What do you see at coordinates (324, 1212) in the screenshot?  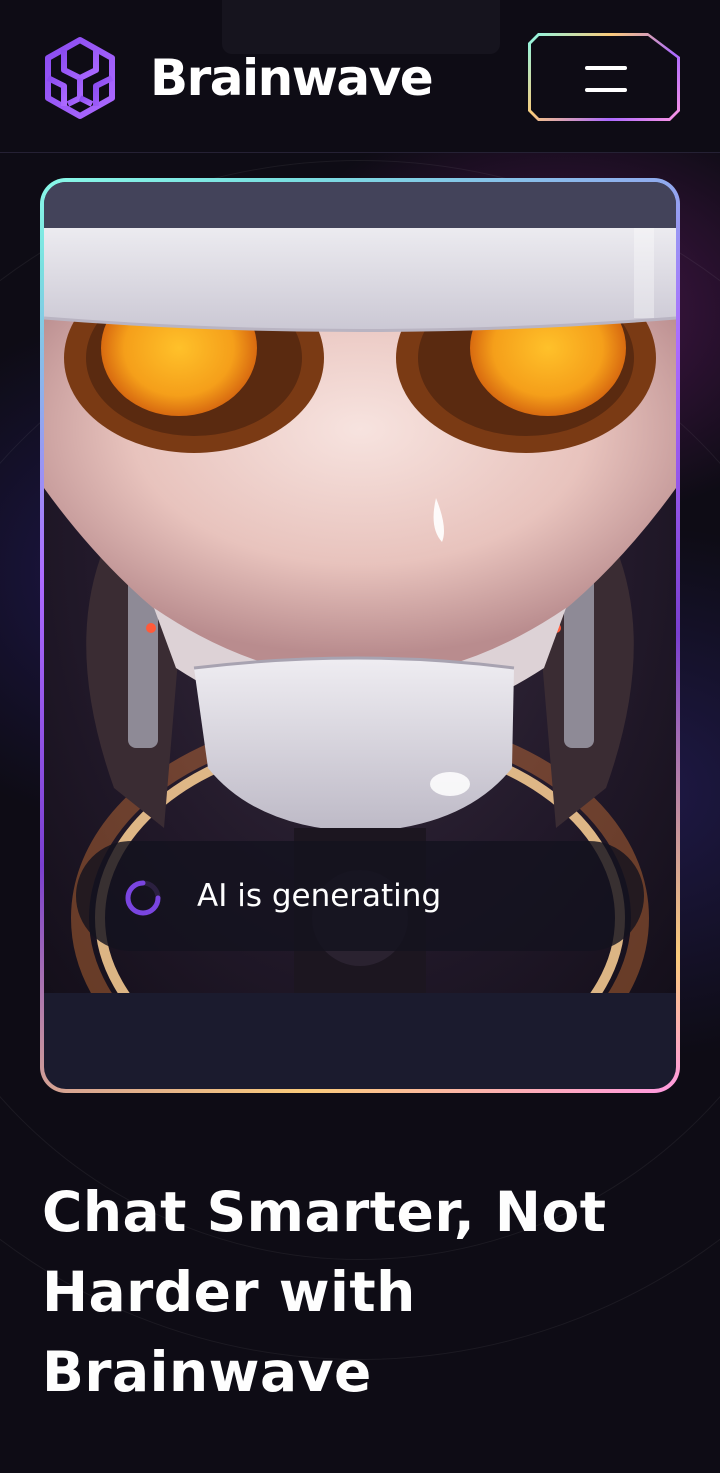 I see `headline-line-1: Chat Smarter, Not` at bounding box center [324, 1212].